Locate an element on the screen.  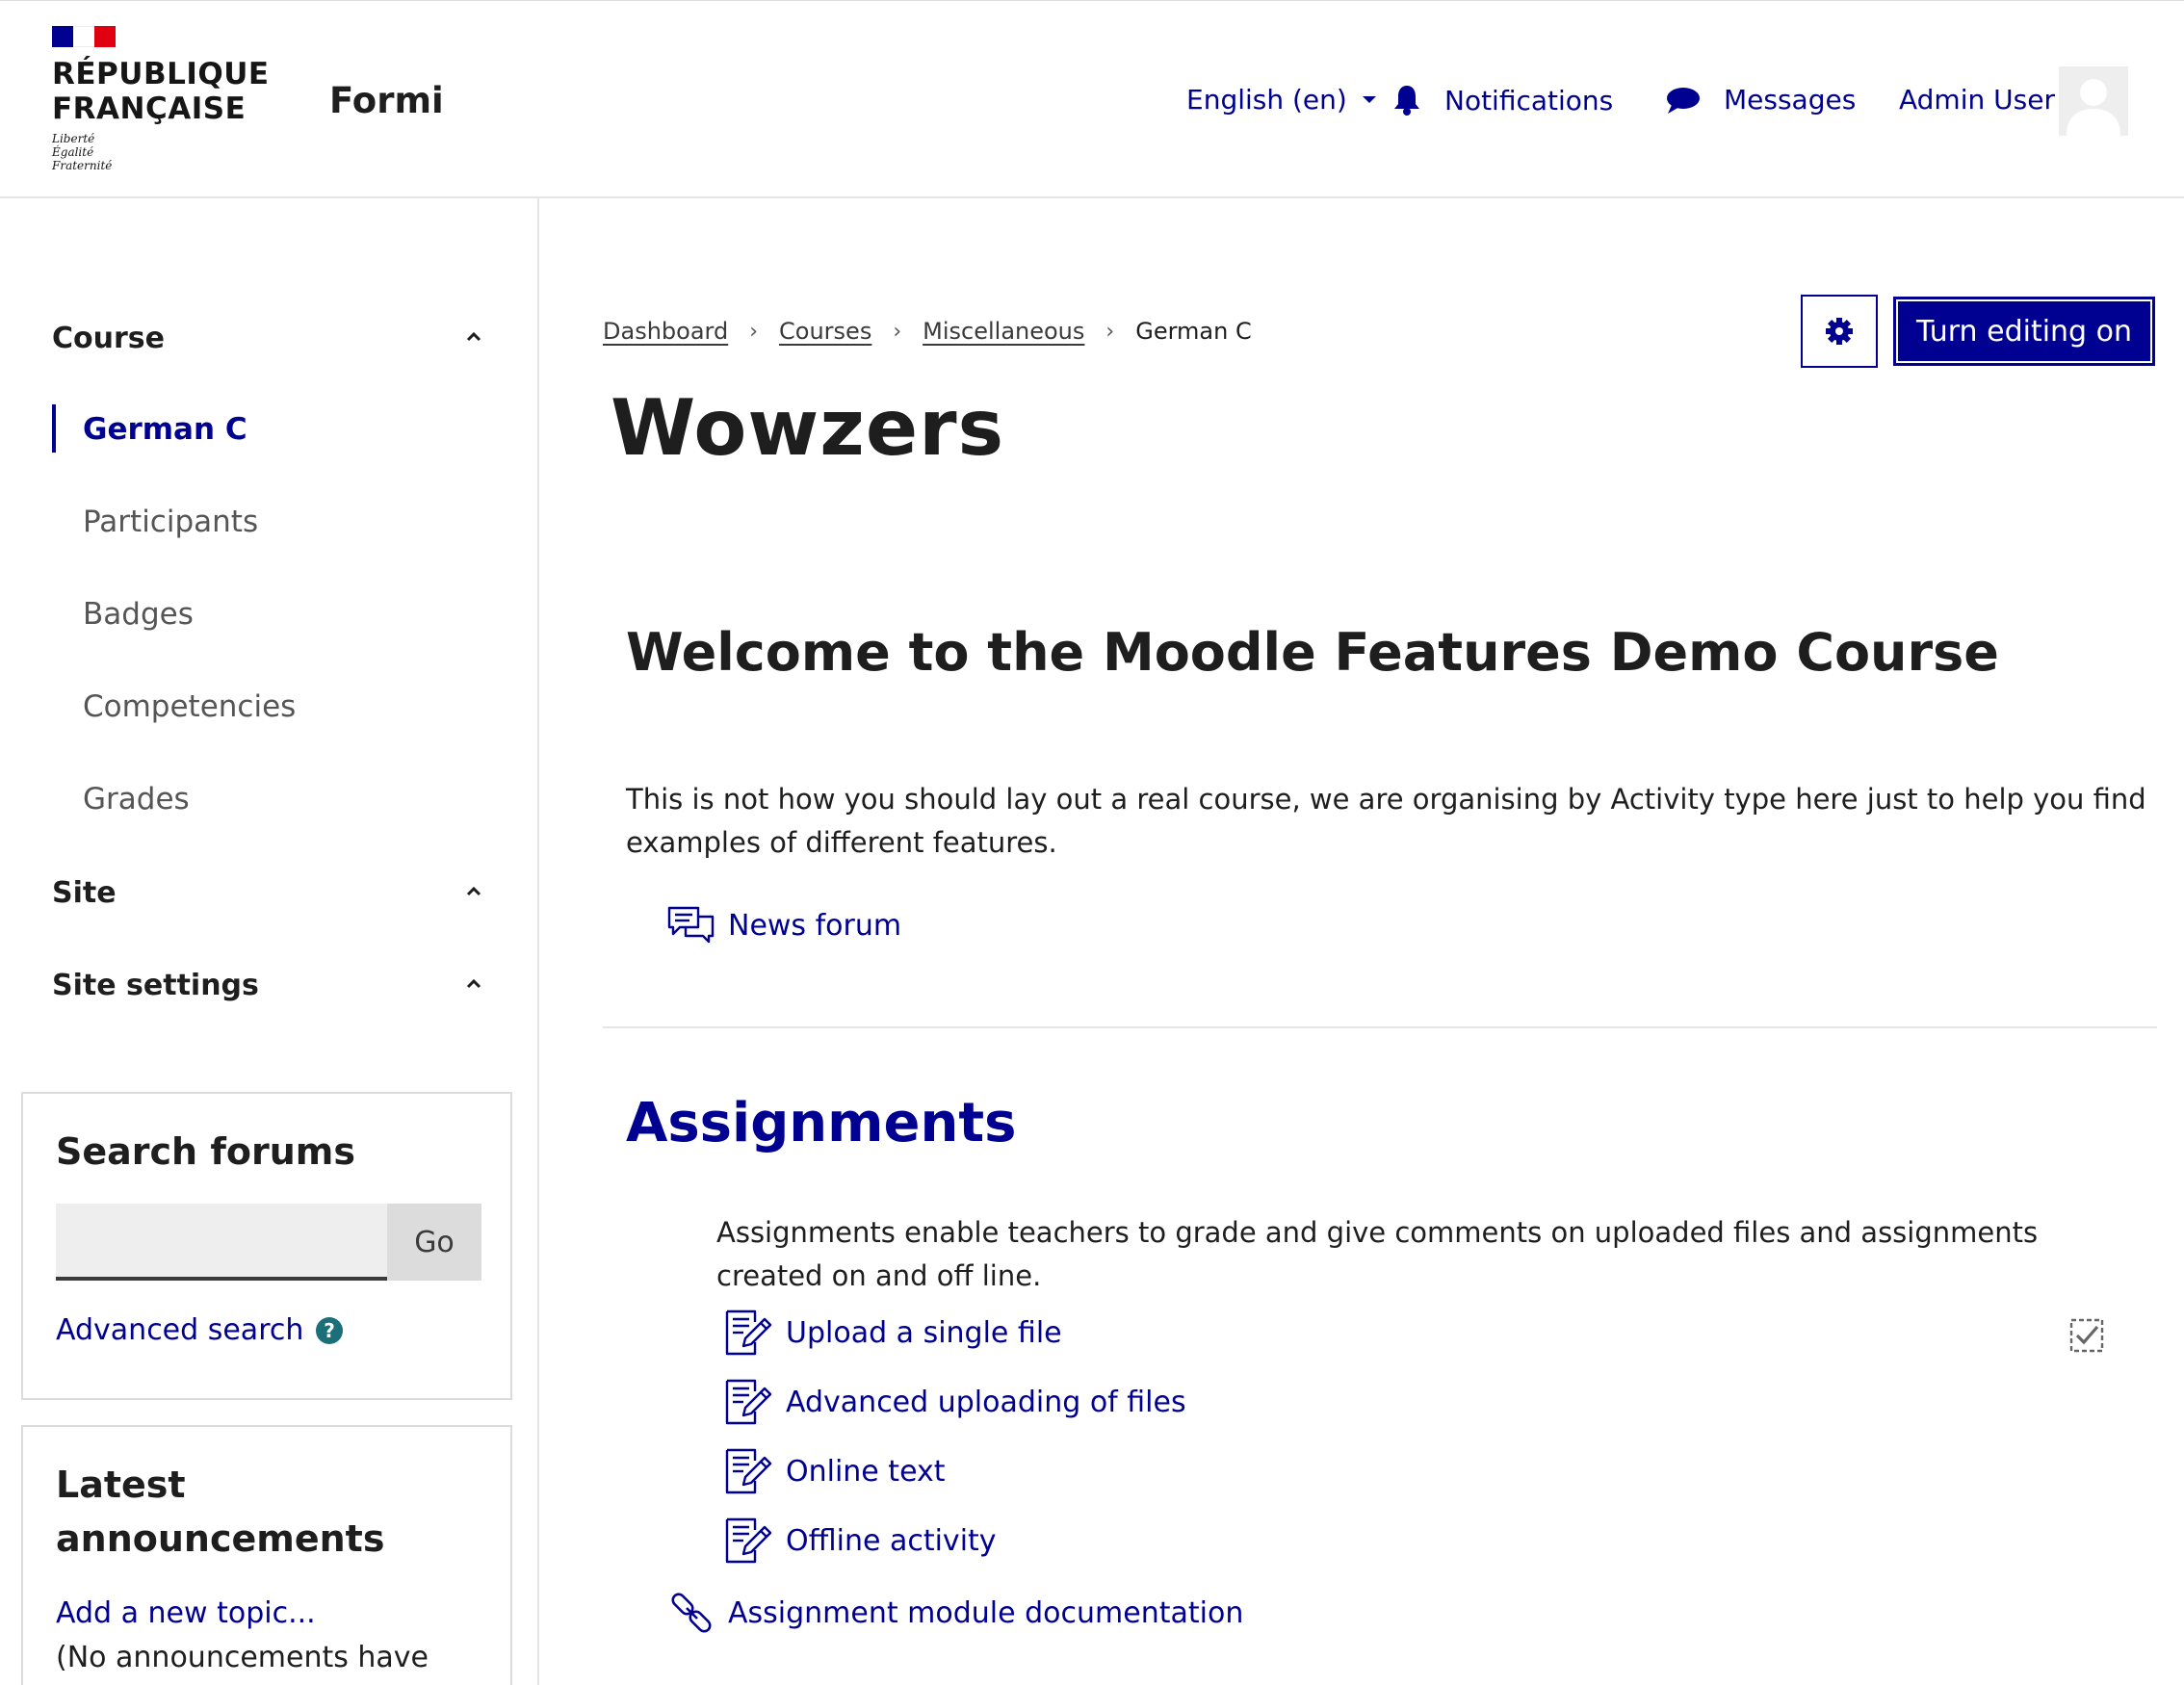
search-forums-block: Search forums Go Advanced search ? is located at coordinates (266, 1246).